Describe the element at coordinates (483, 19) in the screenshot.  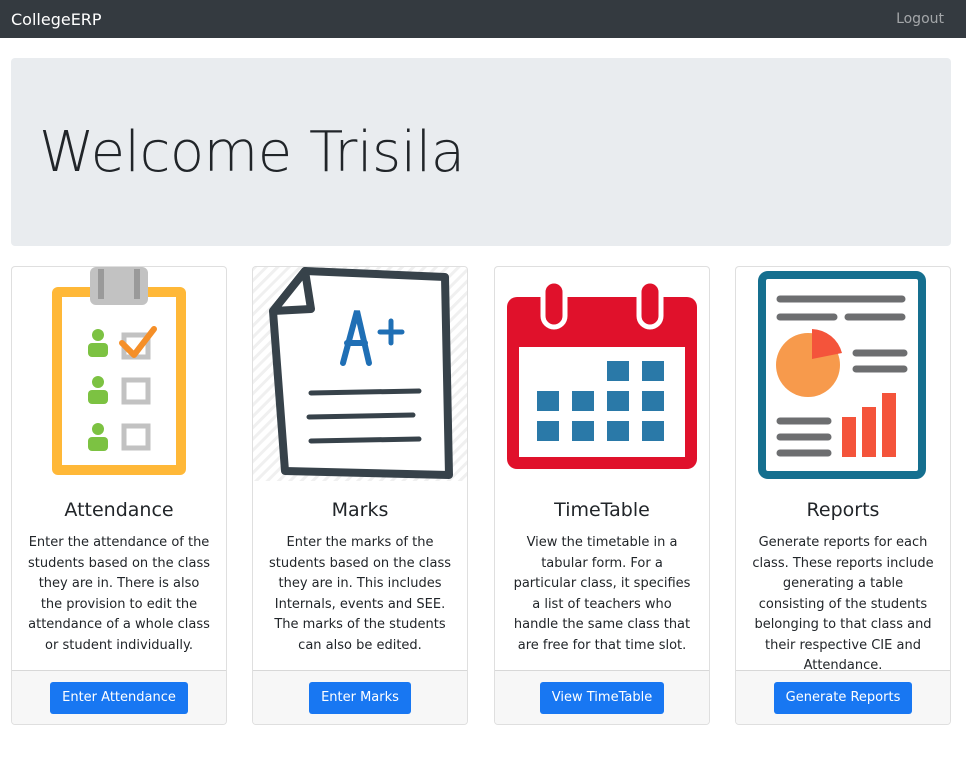
I see `top-navbar: CollegeERP Logout` at that location.